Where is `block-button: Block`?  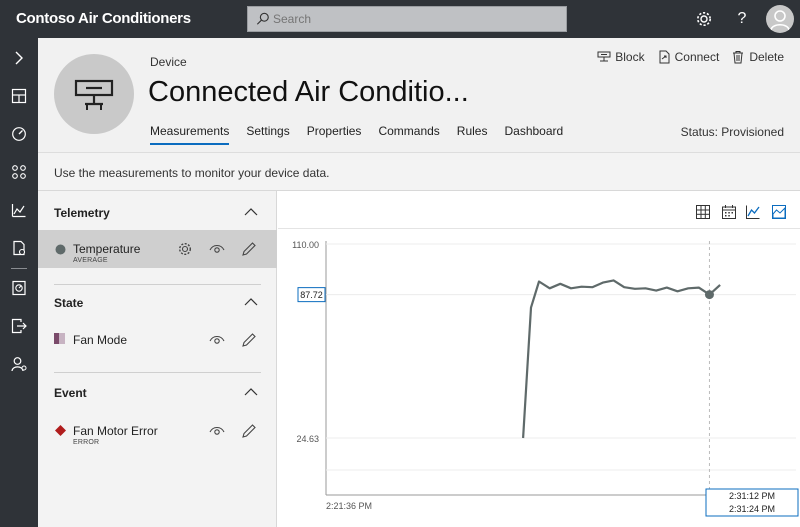
block-button: Block is located at coordinates (621, 57).